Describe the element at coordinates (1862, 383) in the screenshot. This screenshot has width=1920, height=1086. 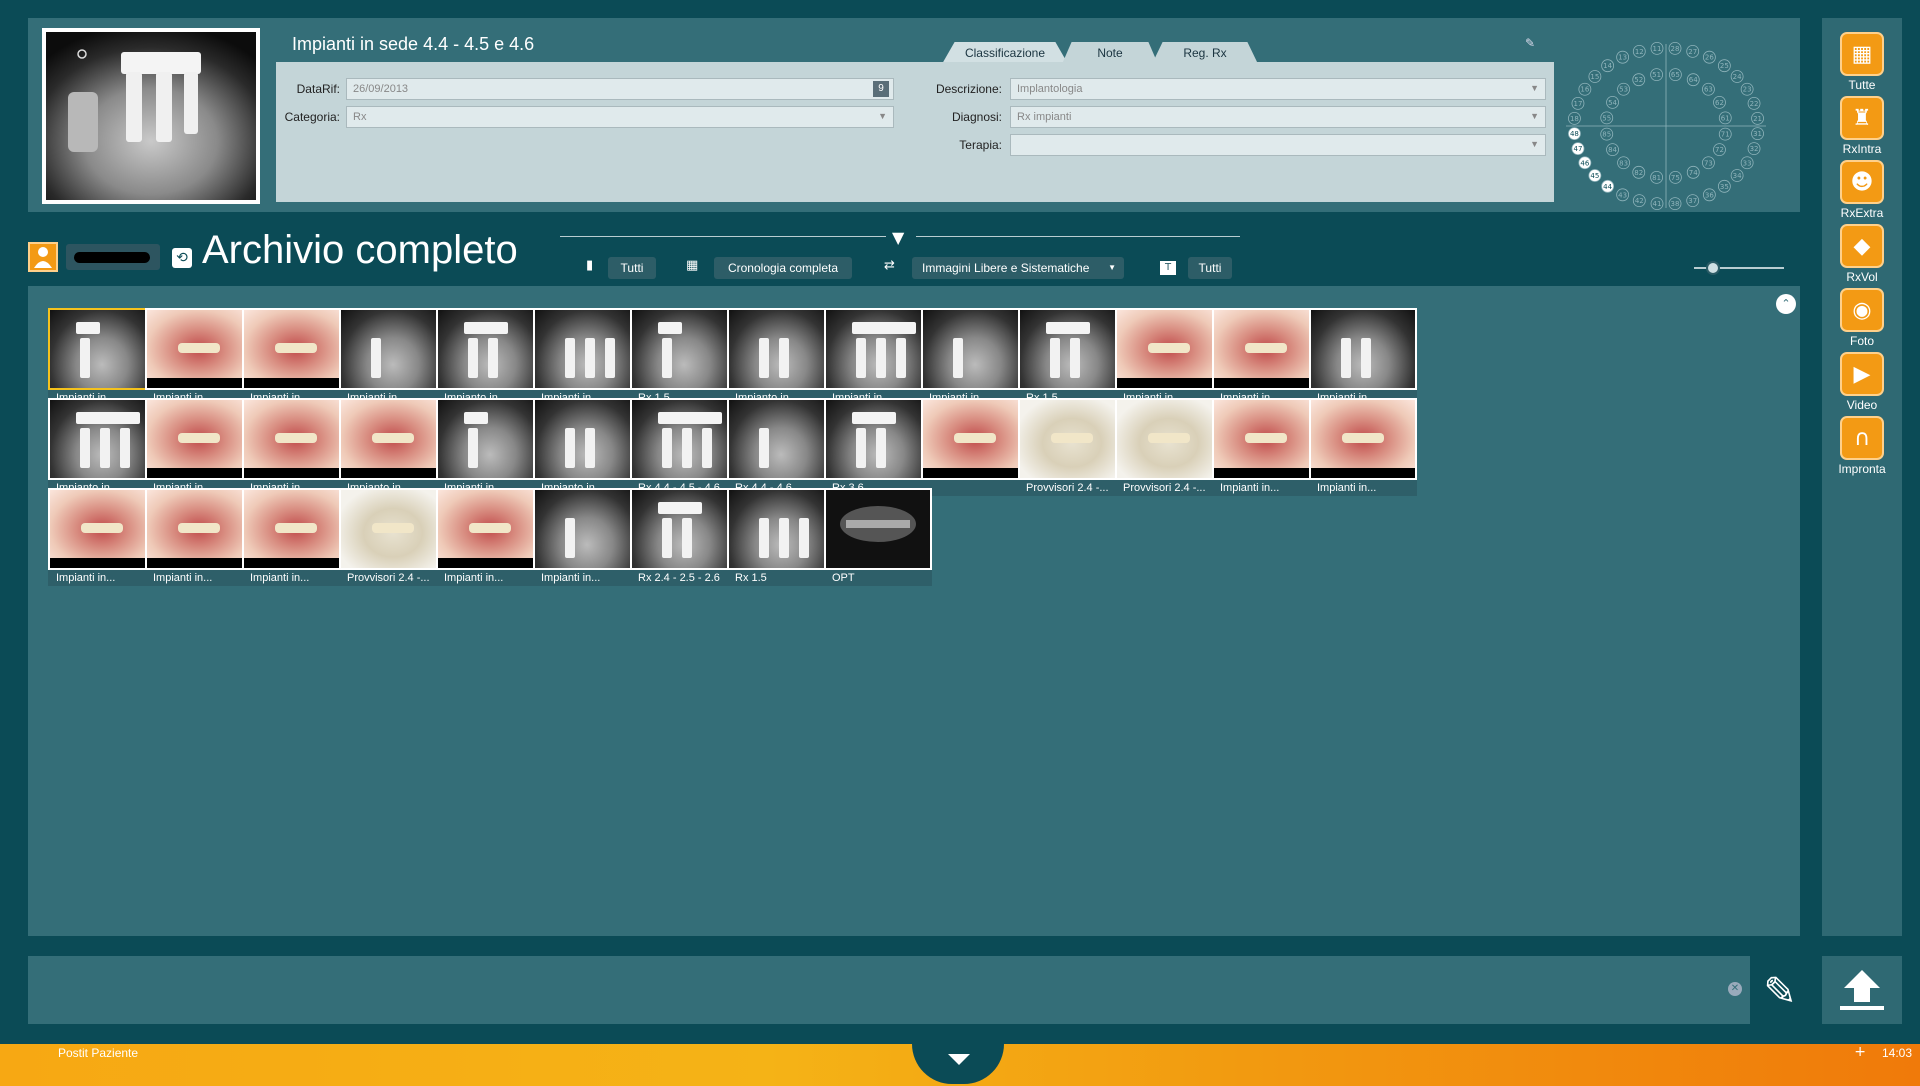
I see `rail-button-video: ▶ Video` at that location.